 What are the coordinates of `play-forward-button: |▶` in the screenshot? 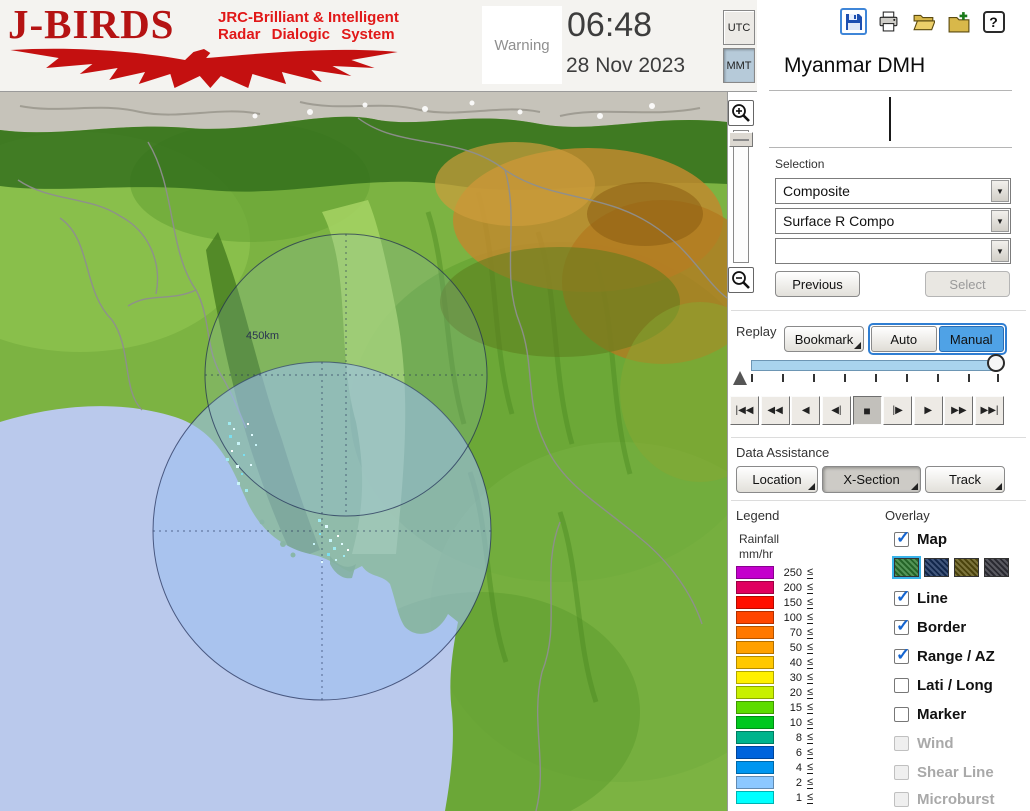 It's located at (898, 410).